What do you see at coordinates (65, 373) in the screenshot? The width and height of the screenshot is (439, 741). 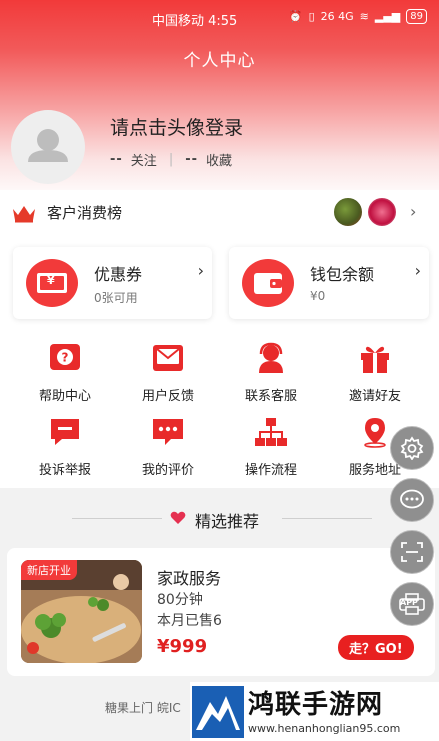 I see `help-center-item: ? 帮助中心` at bounding box center [65, 373].